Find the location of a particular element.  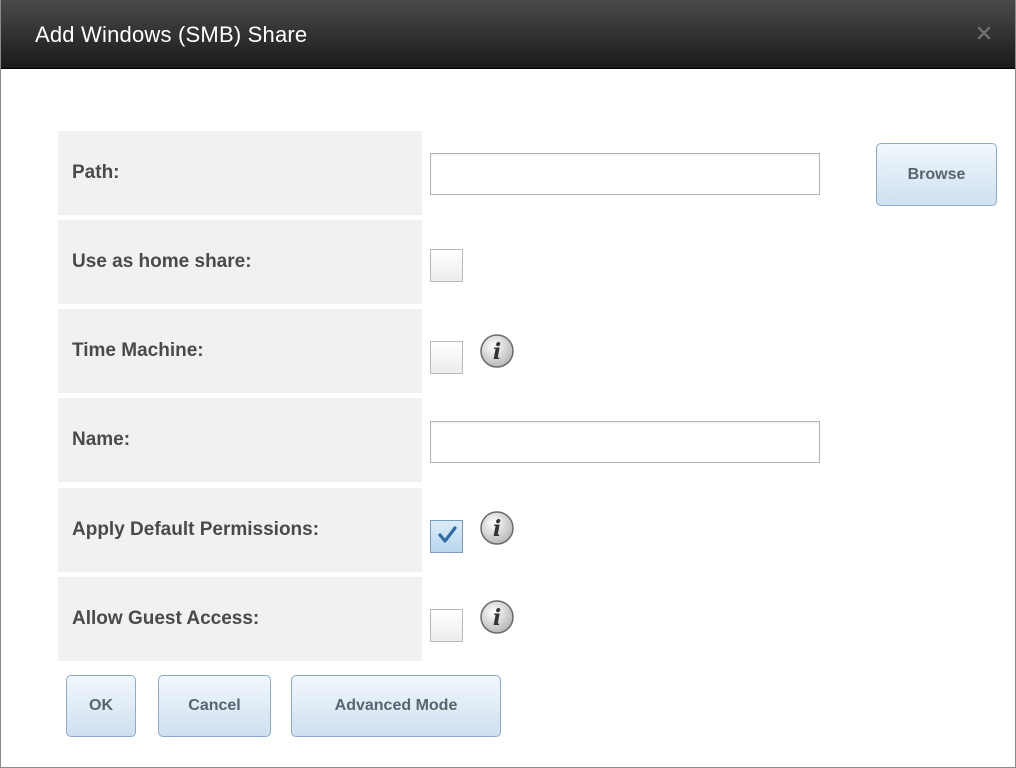

default-permissions-label: Apply Default Permissions: is located at coordinates (196, 529).